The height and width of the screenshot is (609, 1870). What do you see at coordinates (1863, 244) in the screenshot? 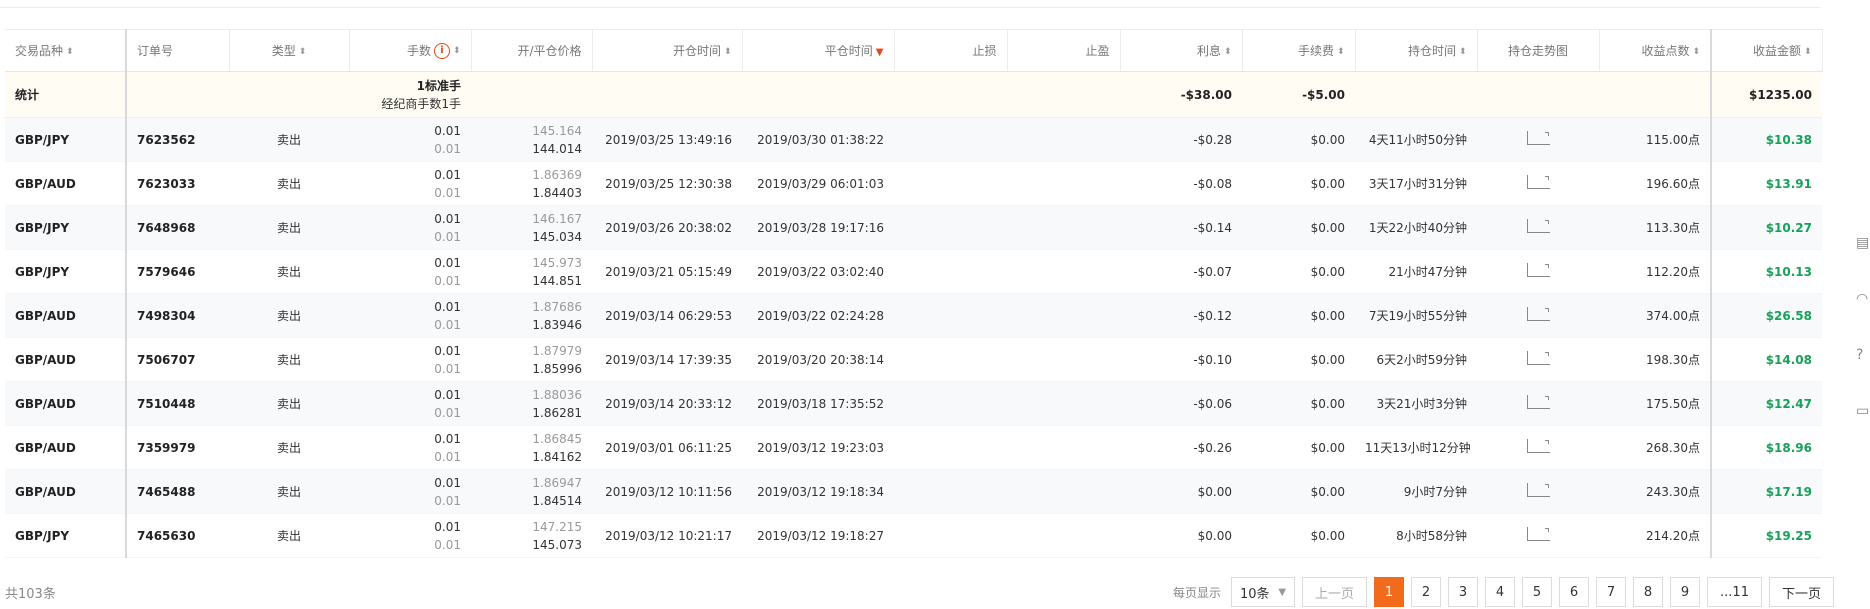
I see `document-icon: ▤` at bounding box center [1863, 244].